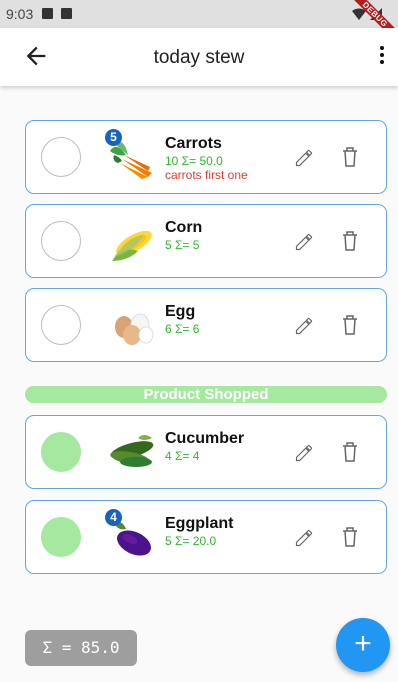  What do you see at coordinates (199, 523) in the screenshot?
I see `item-name: Eggplant` at bounding box center [199, 523].